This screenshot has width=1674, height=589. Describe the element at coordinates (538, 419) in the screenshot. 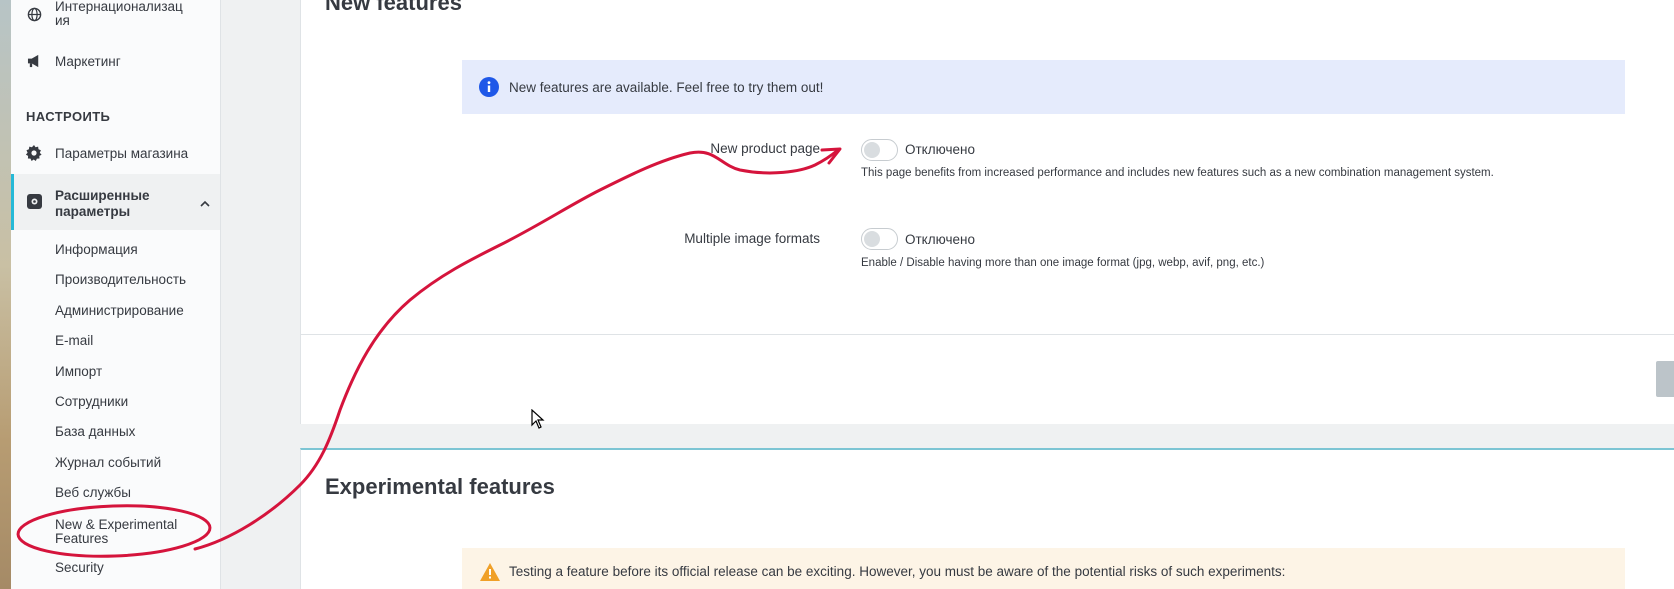

I see `mouse-cursor-icon` at that location.